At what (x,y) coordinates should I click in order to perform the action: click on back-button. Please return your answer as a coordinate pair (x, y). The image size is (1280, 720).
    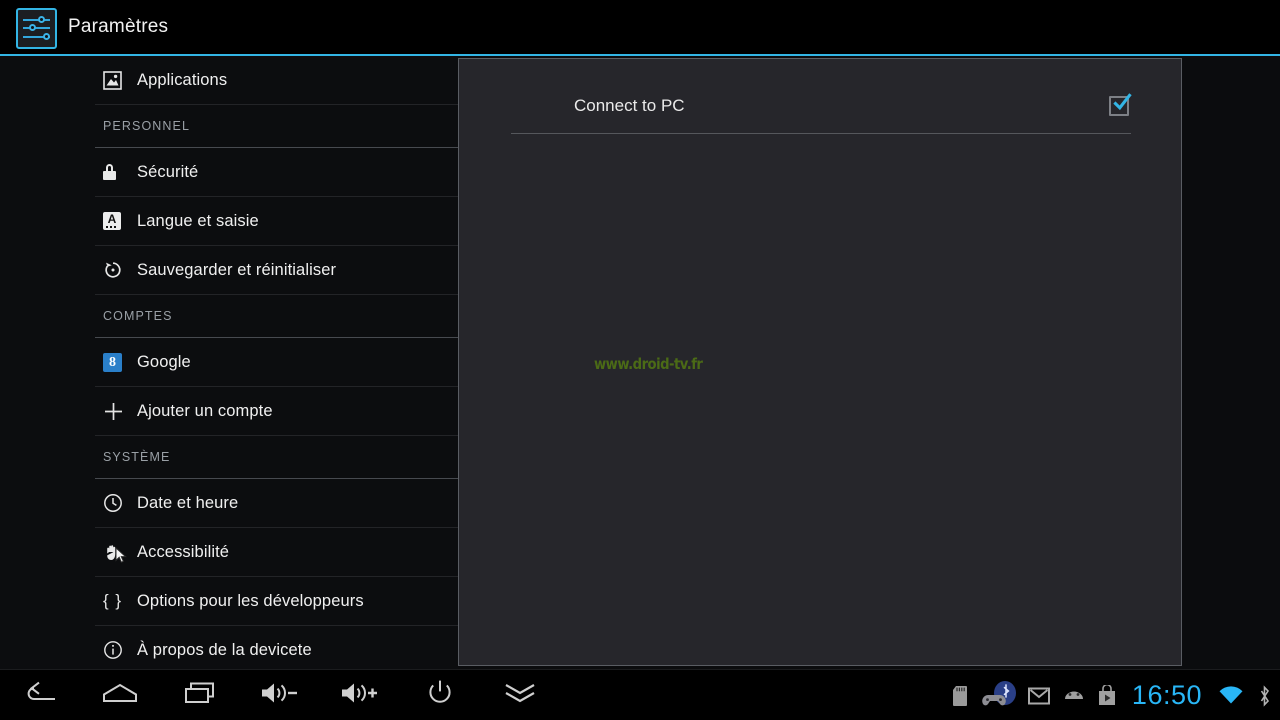
    Looking at the image, I should click on (40, 695).